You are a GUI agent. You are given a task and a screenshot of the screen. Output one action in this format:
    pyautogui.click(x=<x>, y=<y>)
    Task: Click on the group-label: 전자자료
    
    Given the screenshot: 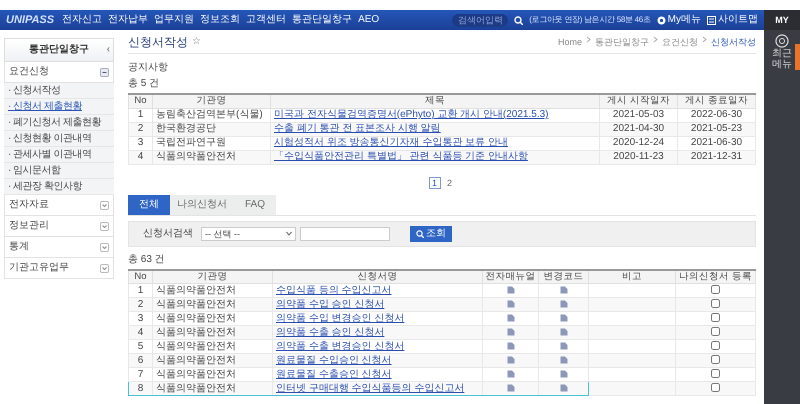 What is the action you would take?
    pyautogui.click(x=29, y=205)
    